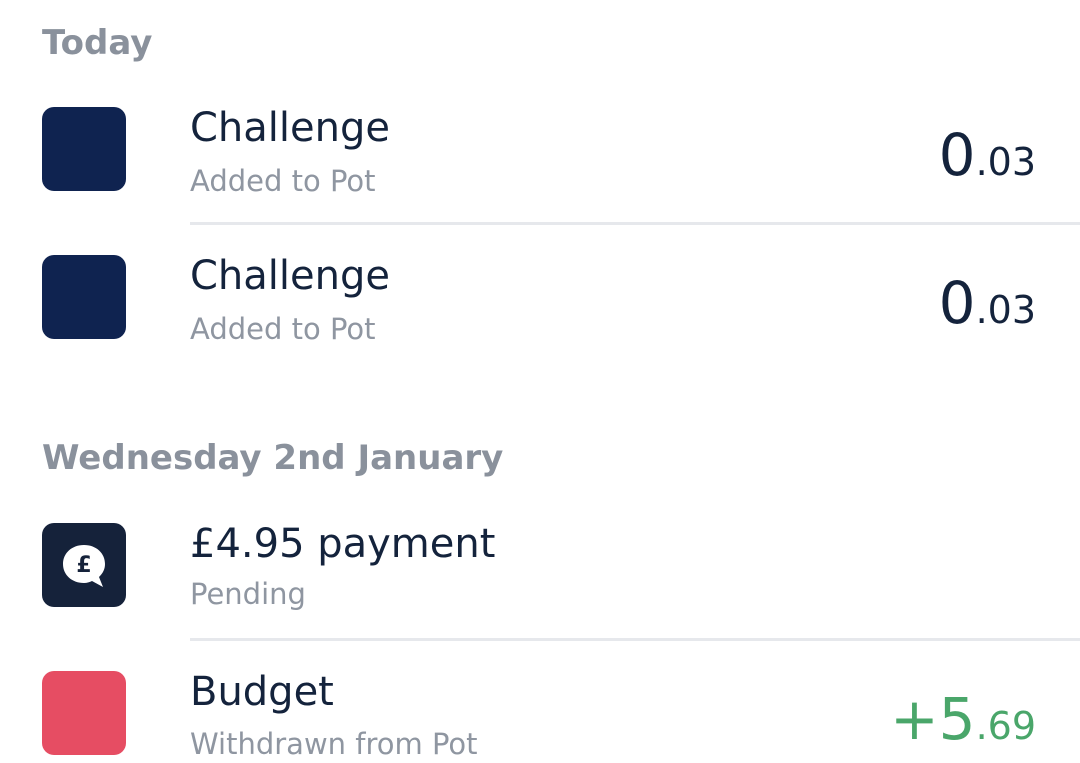 The height and width of the screenshot is (763, 1080). I want to click on transaction-title: Budget, so click(262, 692).